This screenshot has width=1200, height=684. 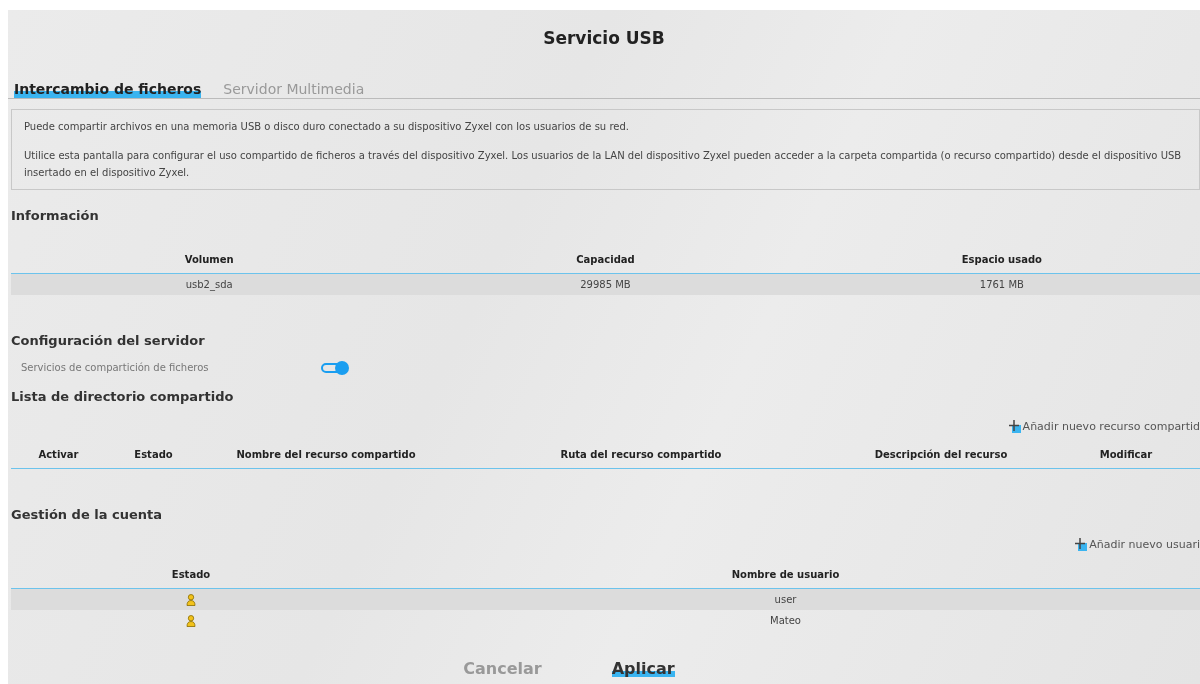 I want to click on table-cell-text: Mateo, so click(x=785, y=621).